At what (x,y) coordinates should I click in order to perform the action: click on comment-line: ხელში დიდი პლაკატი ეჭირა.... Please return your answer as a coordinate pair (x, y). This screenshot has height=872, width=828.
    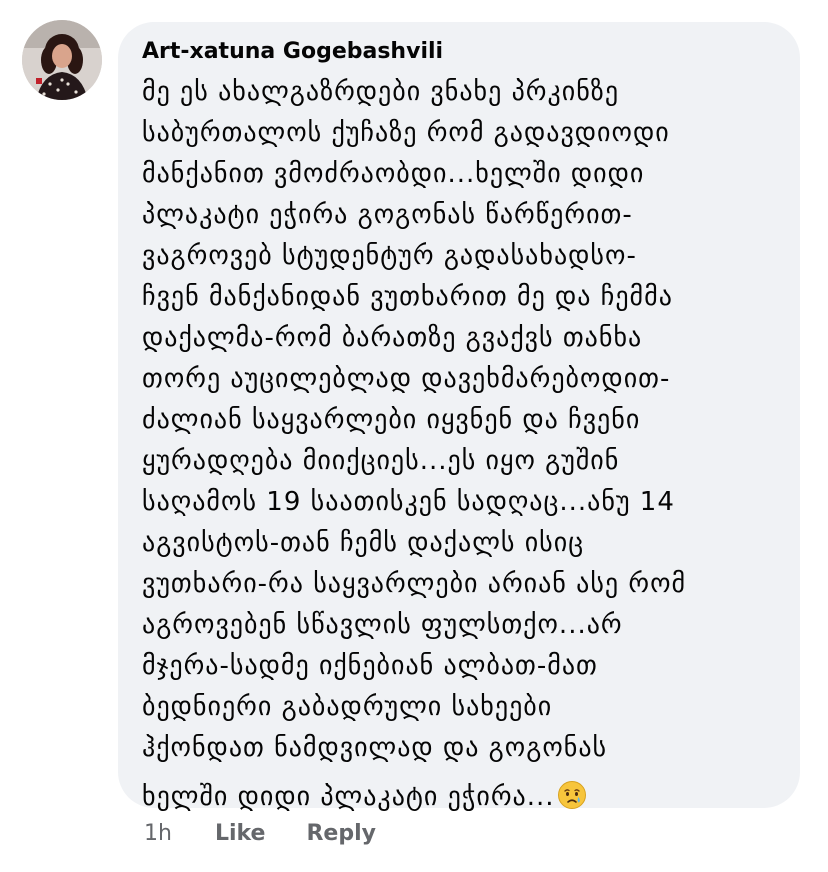
    Looking at the image, I should click on (348, 797).